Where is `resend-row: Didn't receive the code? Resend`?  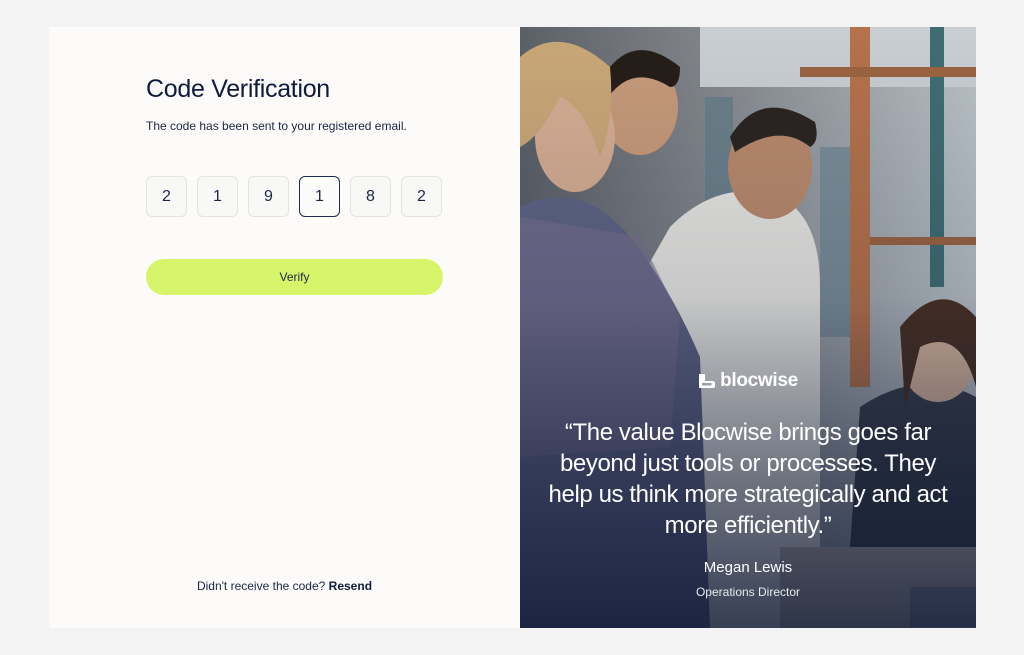 resend-row: Didn't receive the code? Resend is located at coordinates (284, 586).